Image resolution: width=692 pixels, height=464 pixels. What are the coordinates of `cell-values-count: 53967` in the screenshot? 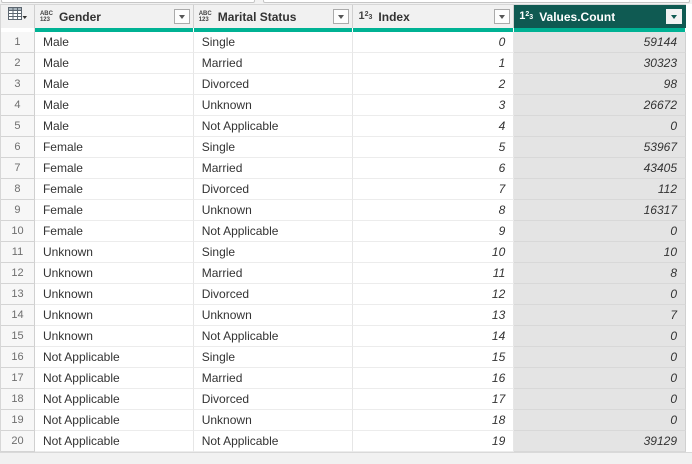 It's located at (600, 147).